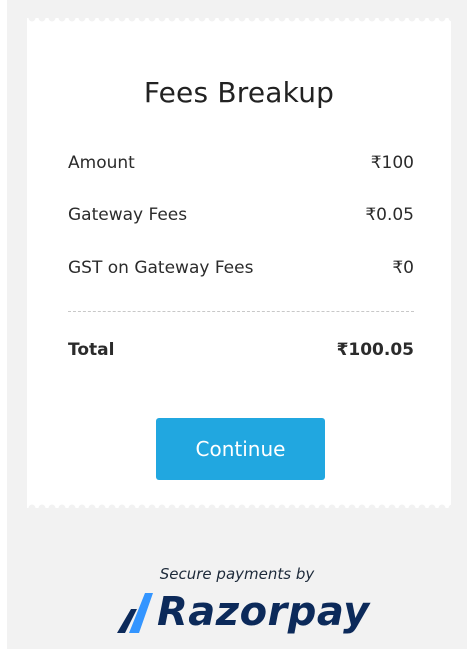 The height and width of the screenshot is (649, 467). Describe the element at coordinates (241, 311) in the screenshot. I see `dashed-divider` at that location.